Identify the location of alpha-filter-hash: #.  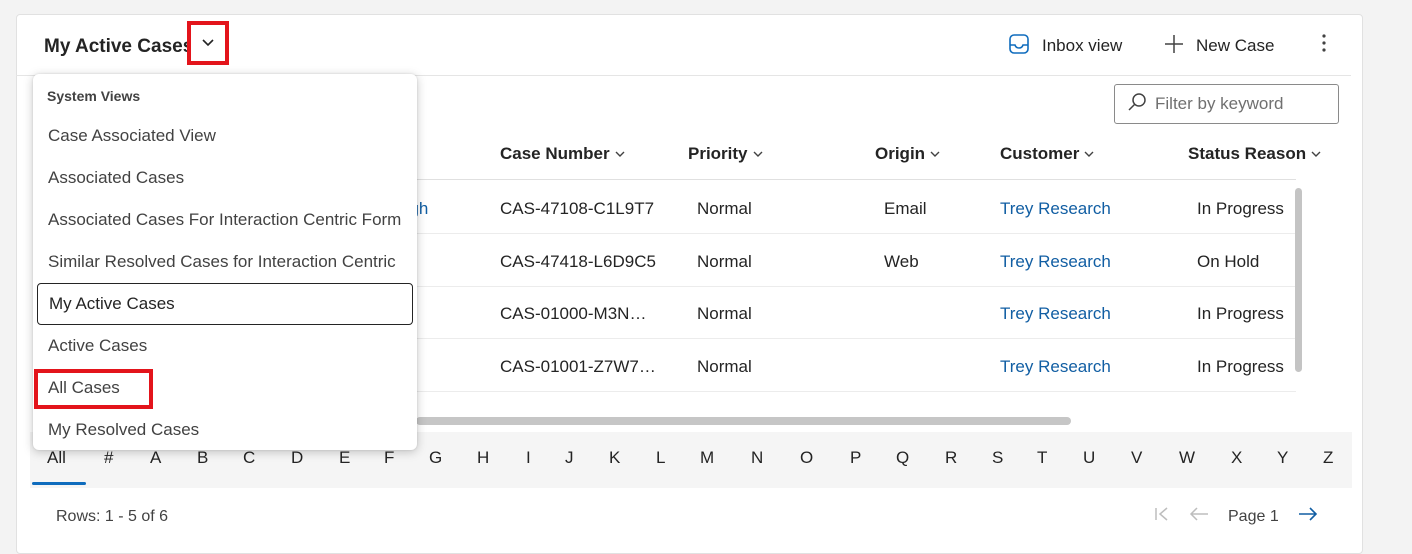
(108, 458).